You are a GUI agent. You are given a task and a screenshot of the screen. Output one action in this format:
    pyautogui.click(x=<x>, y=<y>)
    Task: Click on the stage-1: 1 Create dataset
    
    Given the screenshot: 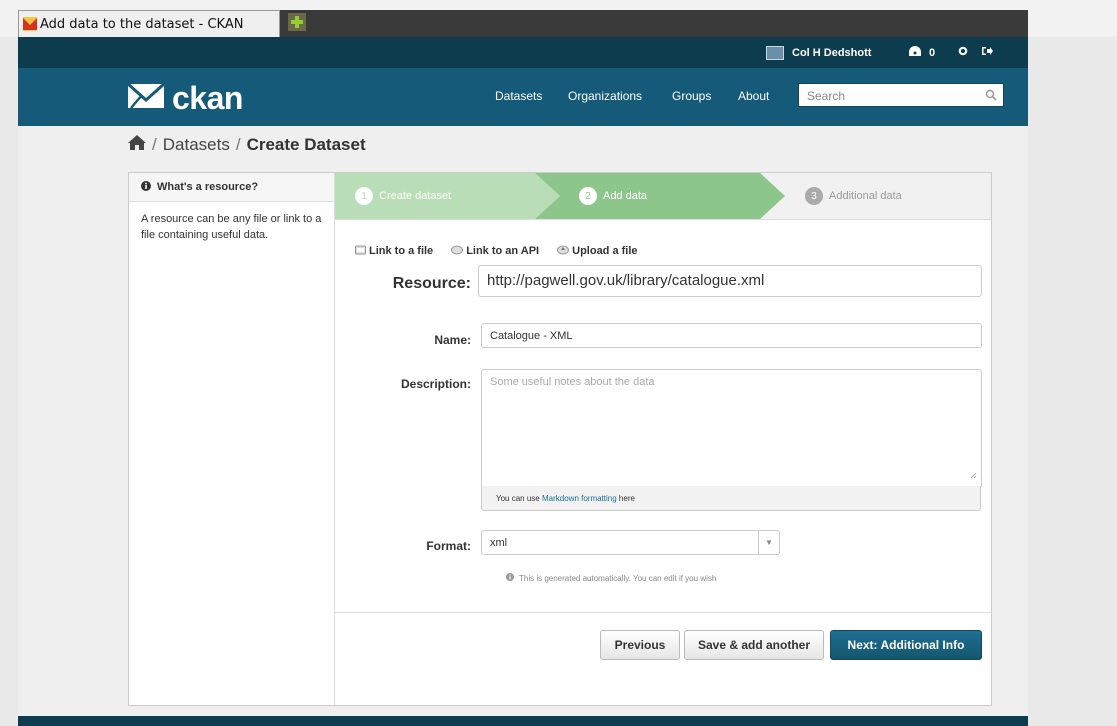 What is the action you would take?
    pyautogui.click(x=403, y=196)
    